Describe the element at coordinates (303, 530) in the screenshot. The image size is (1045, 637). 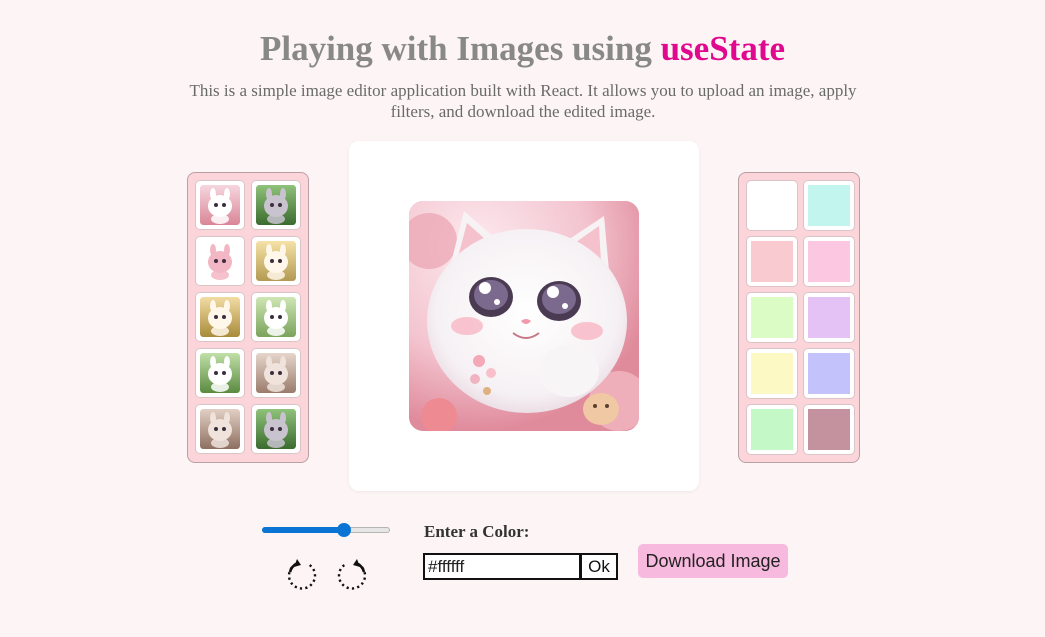
I see `slider-fill` at that location.